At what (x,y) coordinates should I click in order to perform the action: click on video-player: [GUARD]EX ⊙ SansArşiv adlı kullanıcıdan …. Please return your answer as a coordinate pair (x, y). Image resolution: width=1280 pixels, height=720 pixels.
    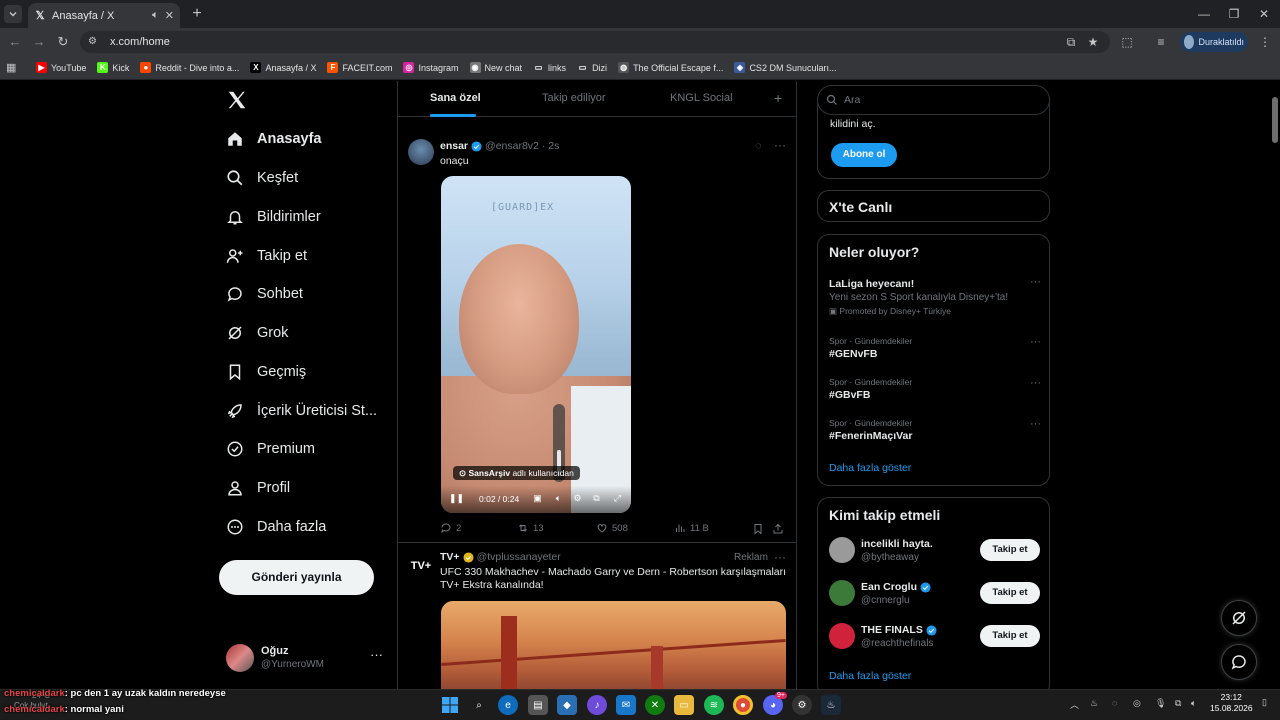
    Looking at the image, I should click on (536, 344).